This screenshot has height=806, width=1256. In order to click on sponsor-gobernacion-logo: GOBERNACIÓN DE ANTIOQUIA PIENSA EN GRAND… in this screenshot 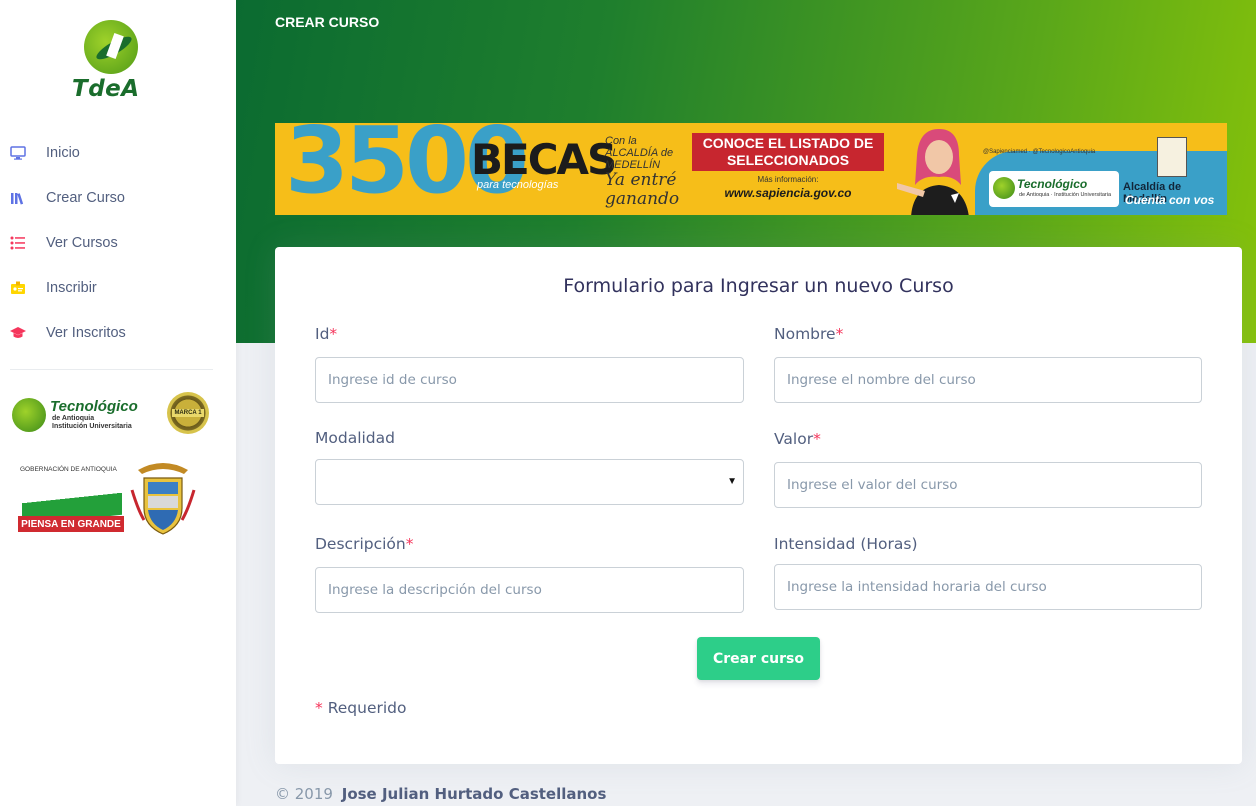, I will do `click(110, 501)`.